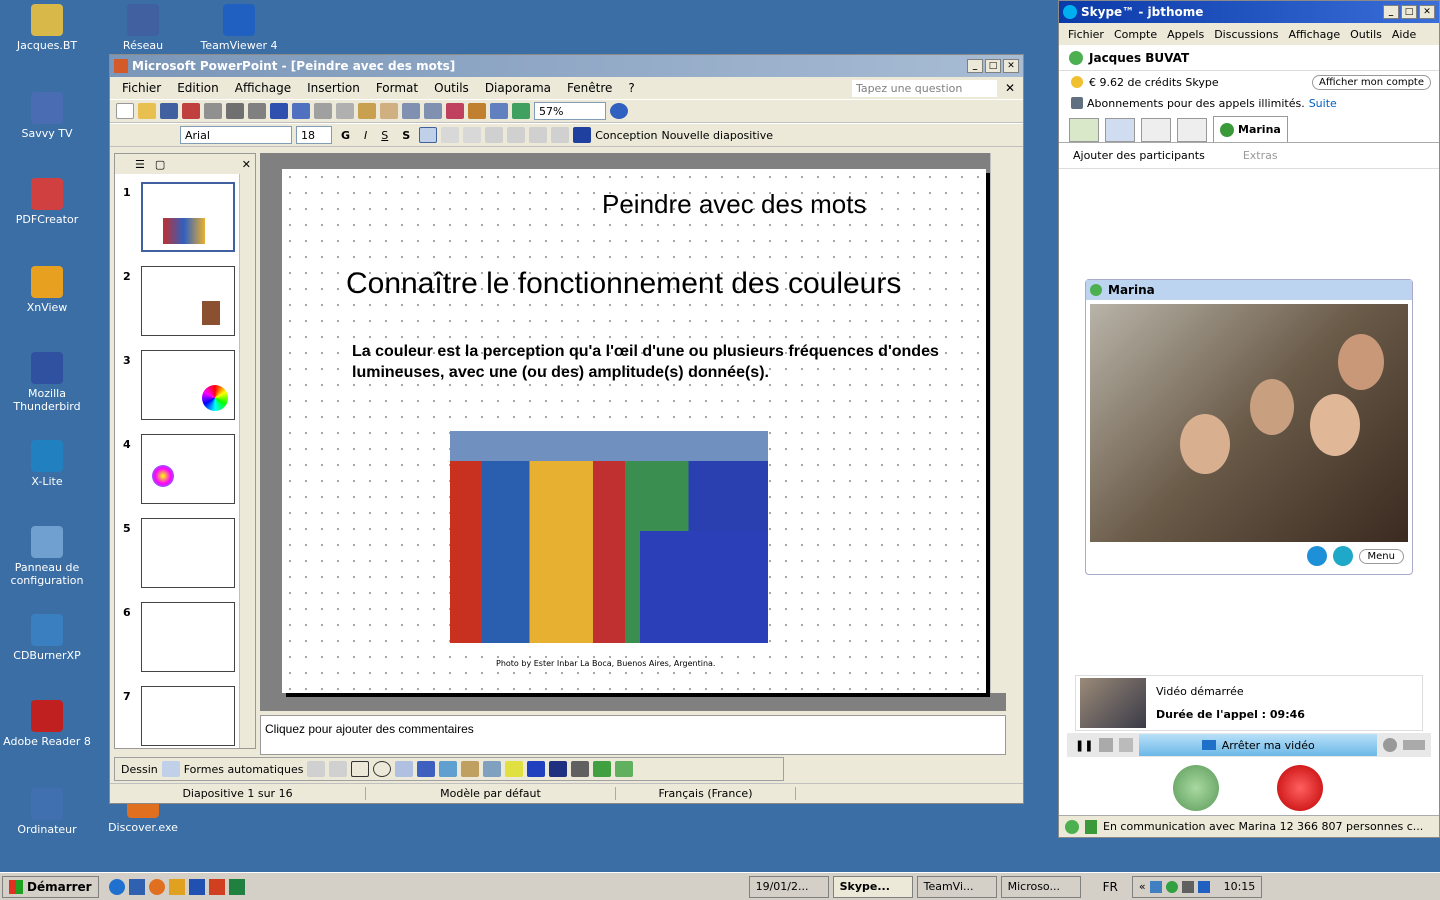  Describe the element at coordinates (382, 769) in the screenshot. I see `ellipse-icon` at that location.